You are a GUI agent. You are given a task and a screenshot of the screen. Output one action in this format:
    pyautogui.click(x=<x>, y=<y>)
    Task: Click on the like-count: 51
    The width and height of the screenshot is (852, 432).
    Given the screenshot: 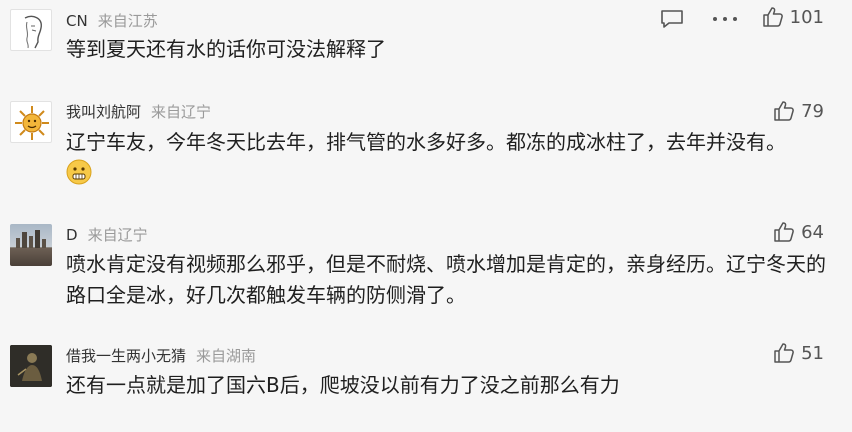 What is the action you would take?
    pyautogui.click(x=812, y=353)
    